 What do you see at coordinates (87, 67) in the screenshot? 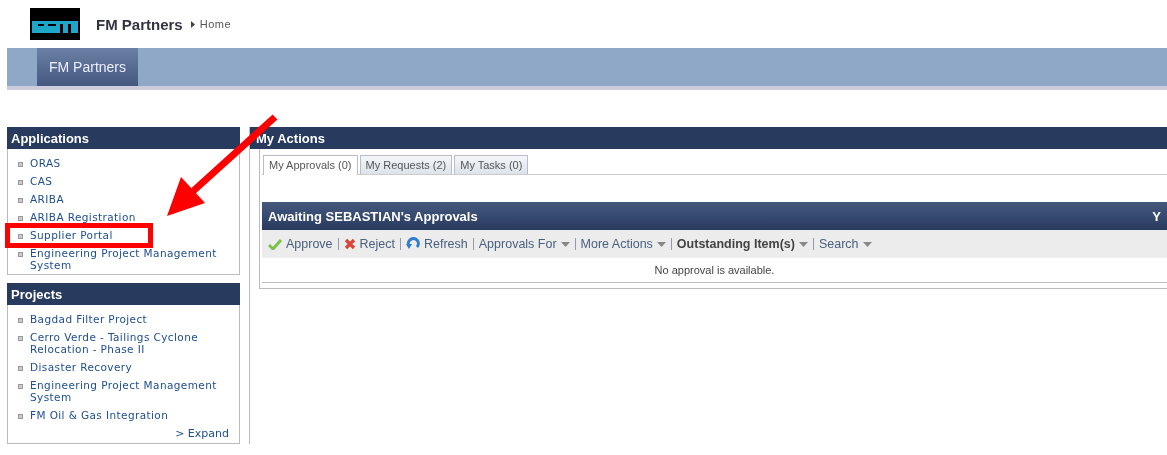
I see `nav-tab: FM Partners` at bounding box center [87, 67].